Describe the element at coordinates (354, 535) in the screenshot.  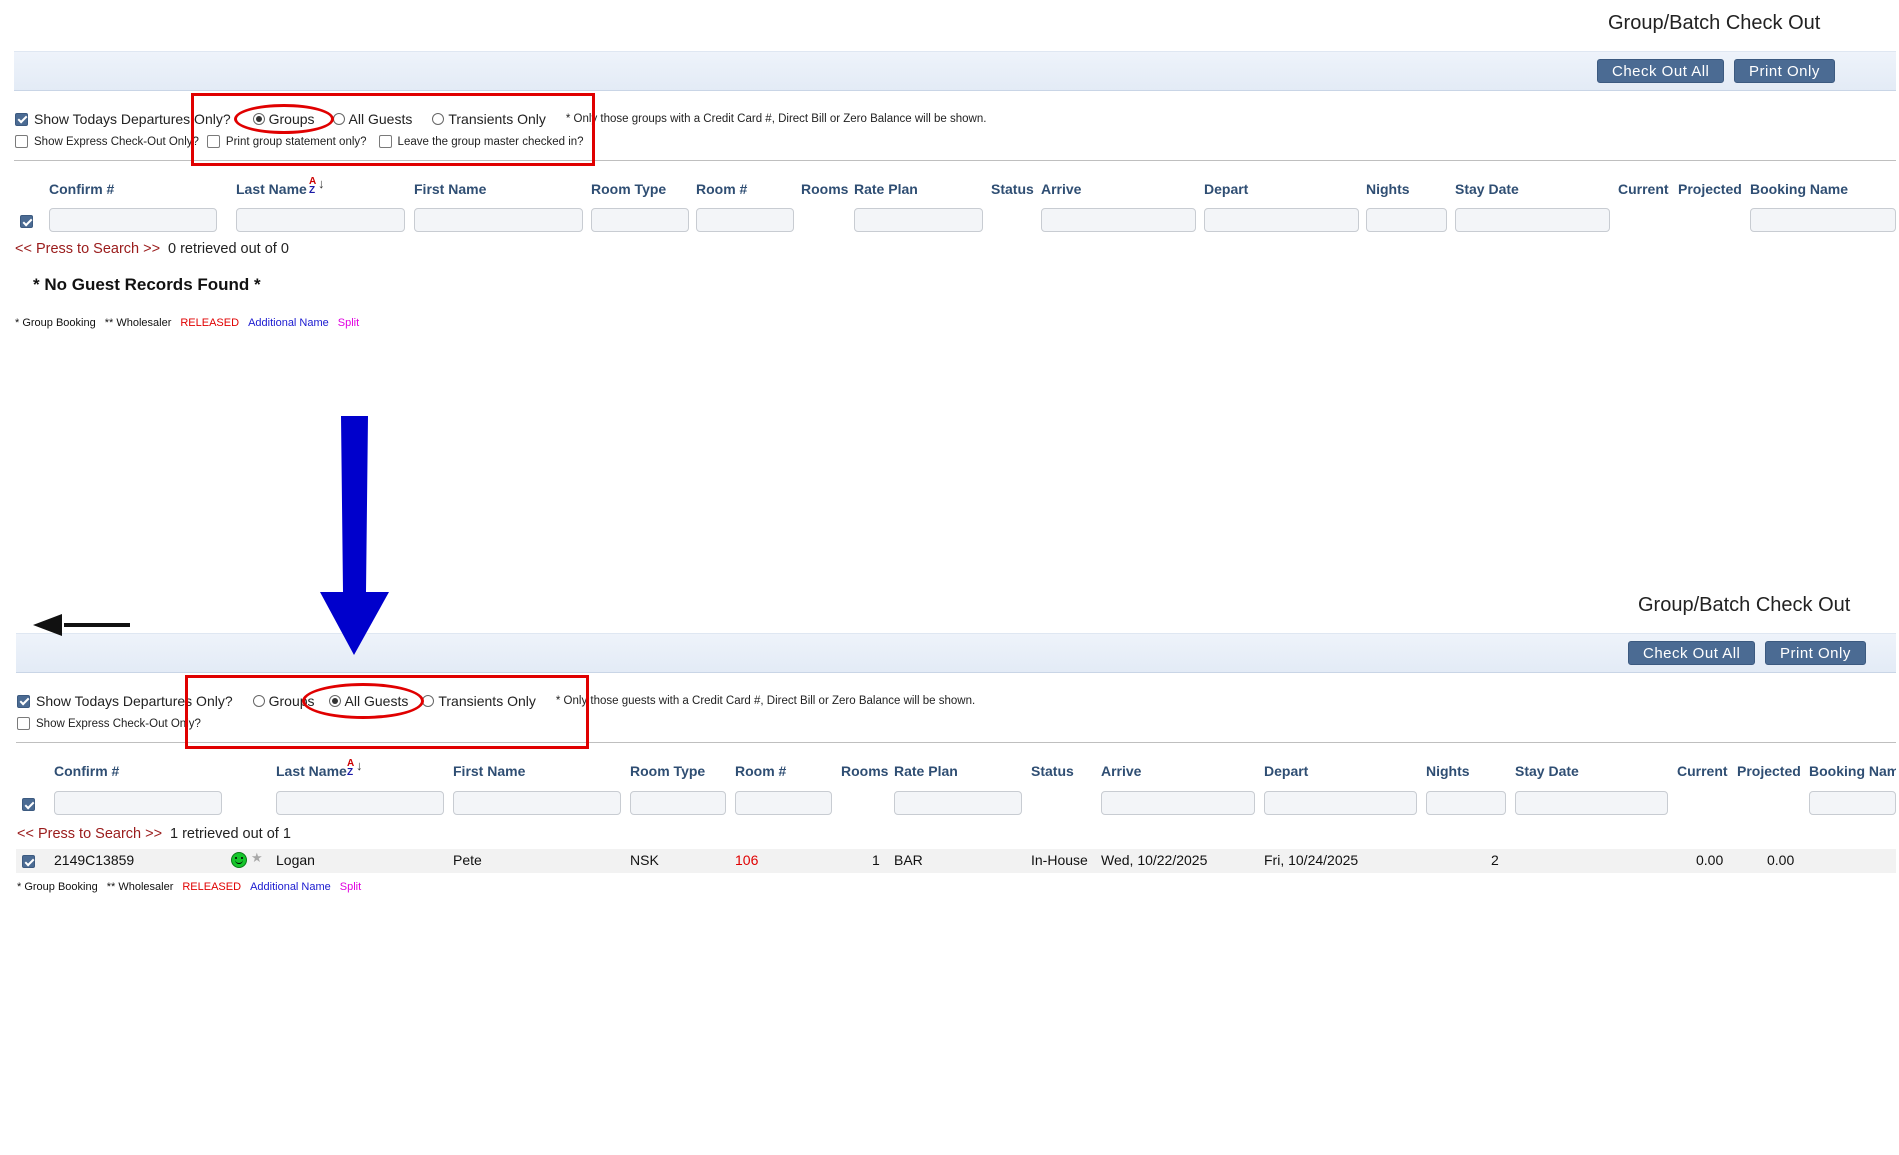
I see `down-arrow-icon` at that location.